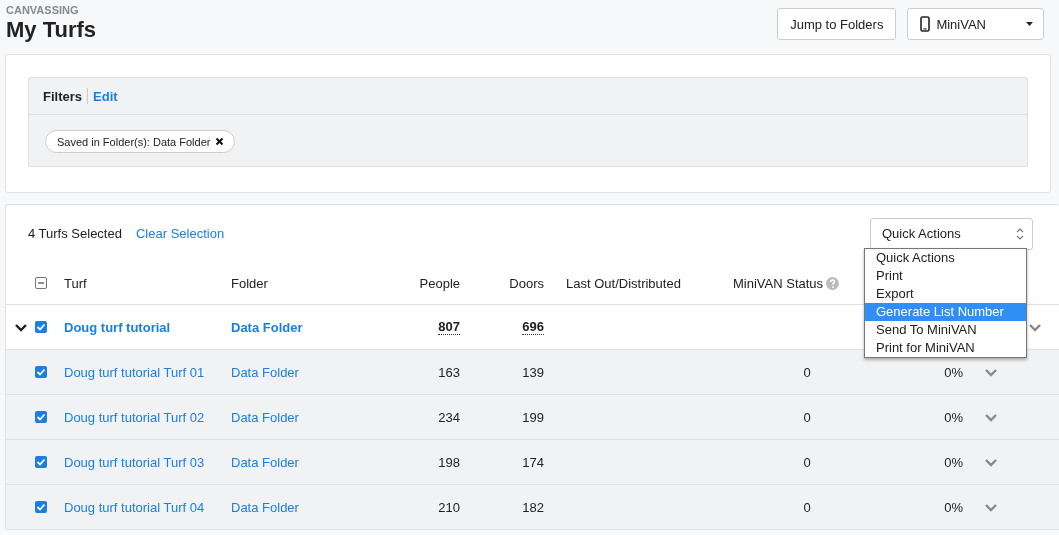  What do you see at coordinates (526, 283) in the screenshot?
I see `column-header: Doors` at bounding box center [526, 283].